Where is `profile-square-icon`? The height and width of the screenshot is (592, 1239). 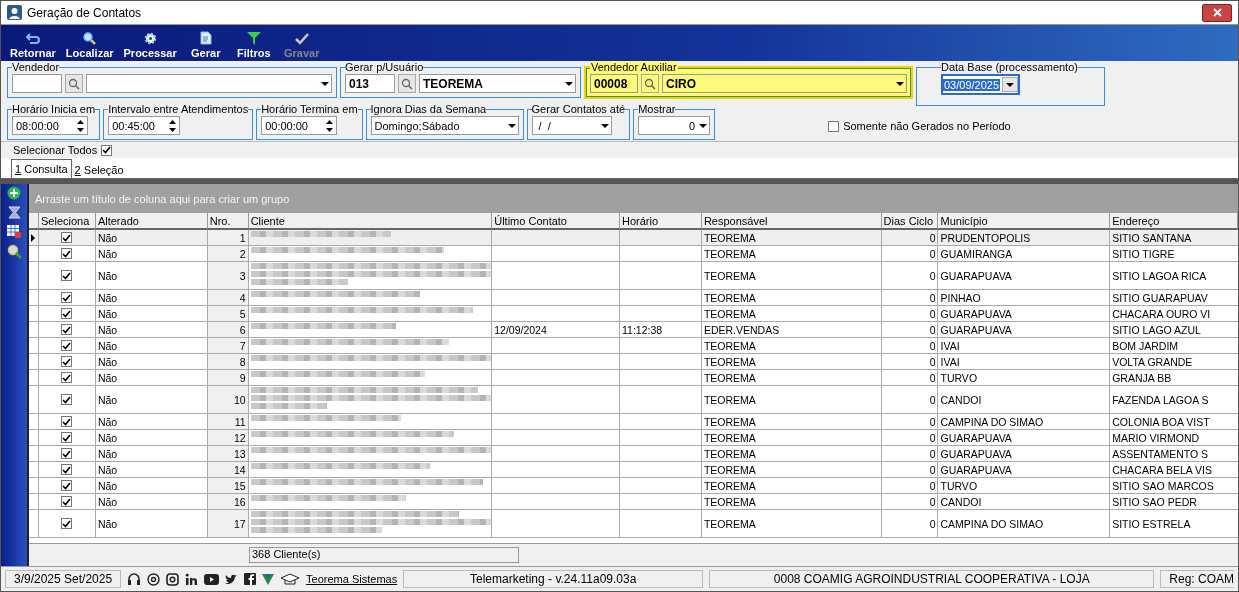
profile-square-icon is located at coordinates (192, 579).